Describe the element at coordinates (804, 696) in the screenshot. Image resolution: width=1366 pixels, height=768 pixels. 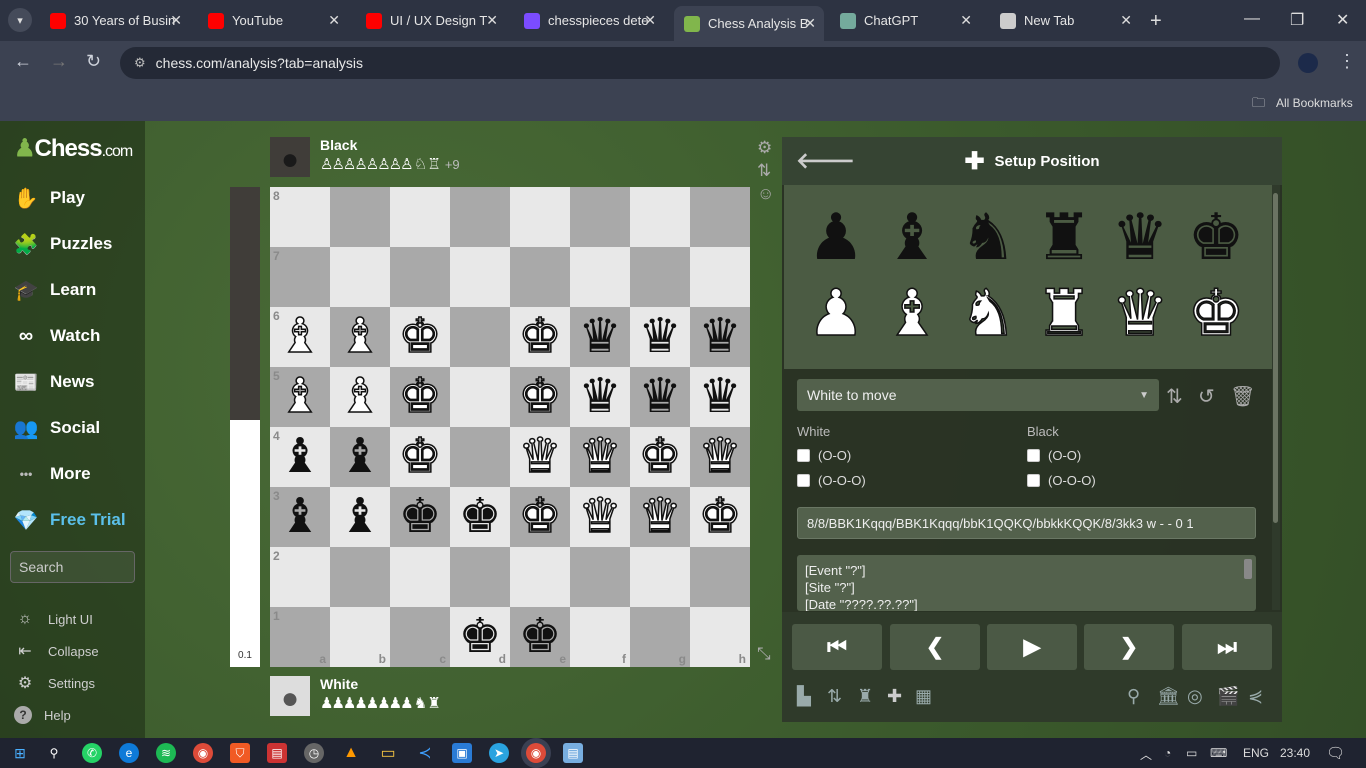
I see `bar-chart-icon: ▙` at that location.